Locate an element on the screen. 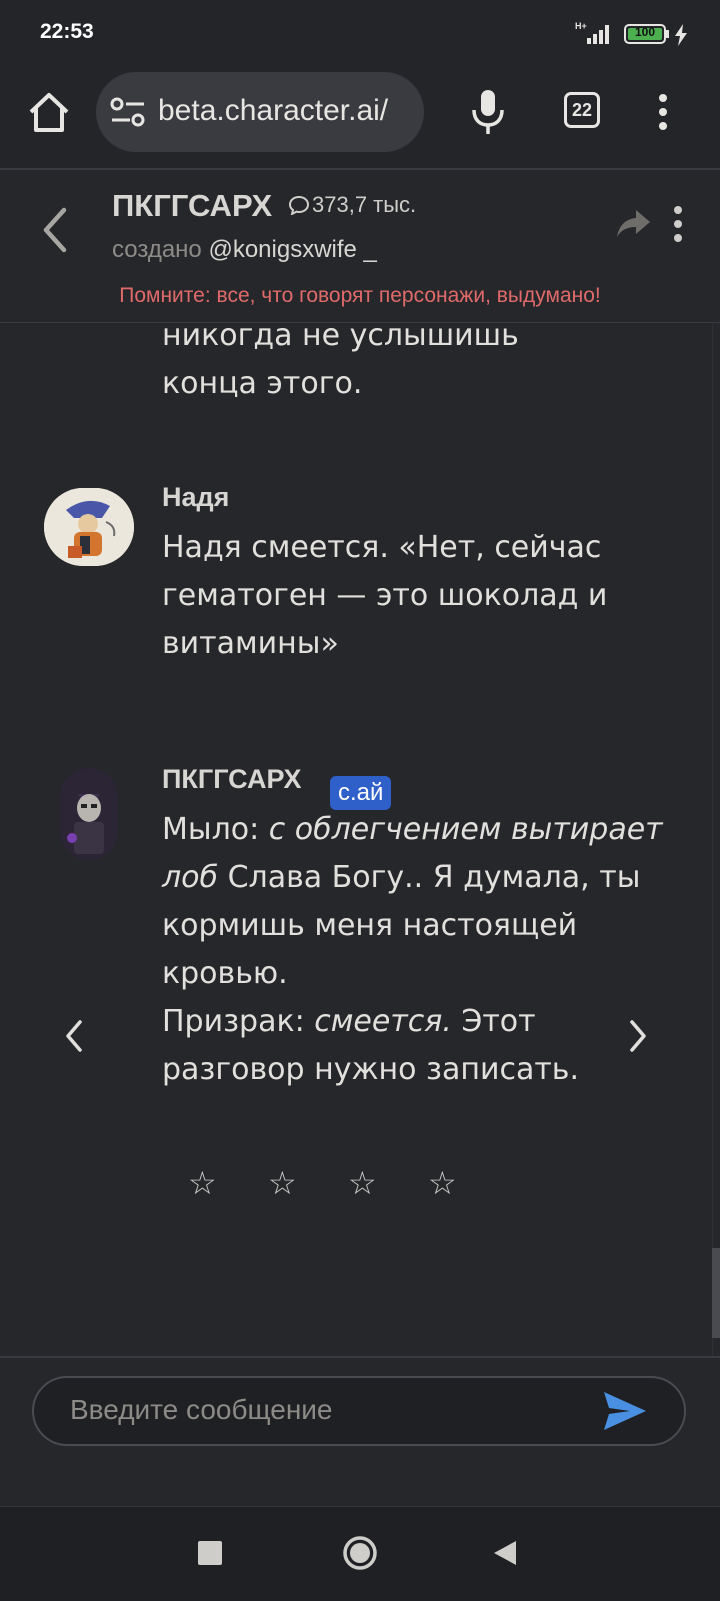 The image size is (720, 1601). sender-name: ПКГГСАРХ is located at coordinates (232, 779).